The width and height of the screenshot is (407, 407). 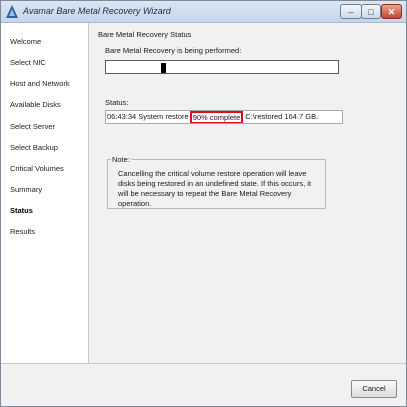 I want to click on maximize-icon: □, so click(x=371, y=12).